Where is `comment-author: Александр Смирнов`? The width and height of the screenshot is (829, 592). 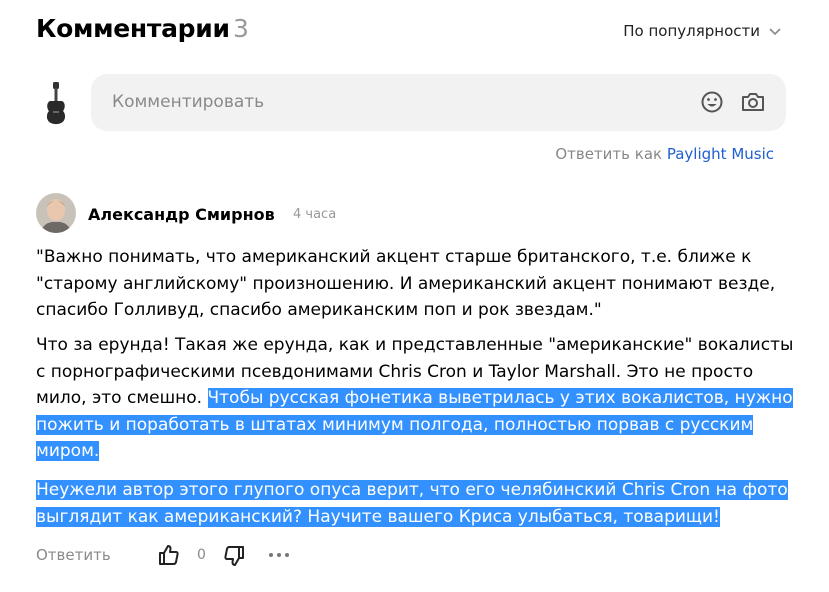
comment-author: Александр Смирнов is located at coordinates (181, 214).